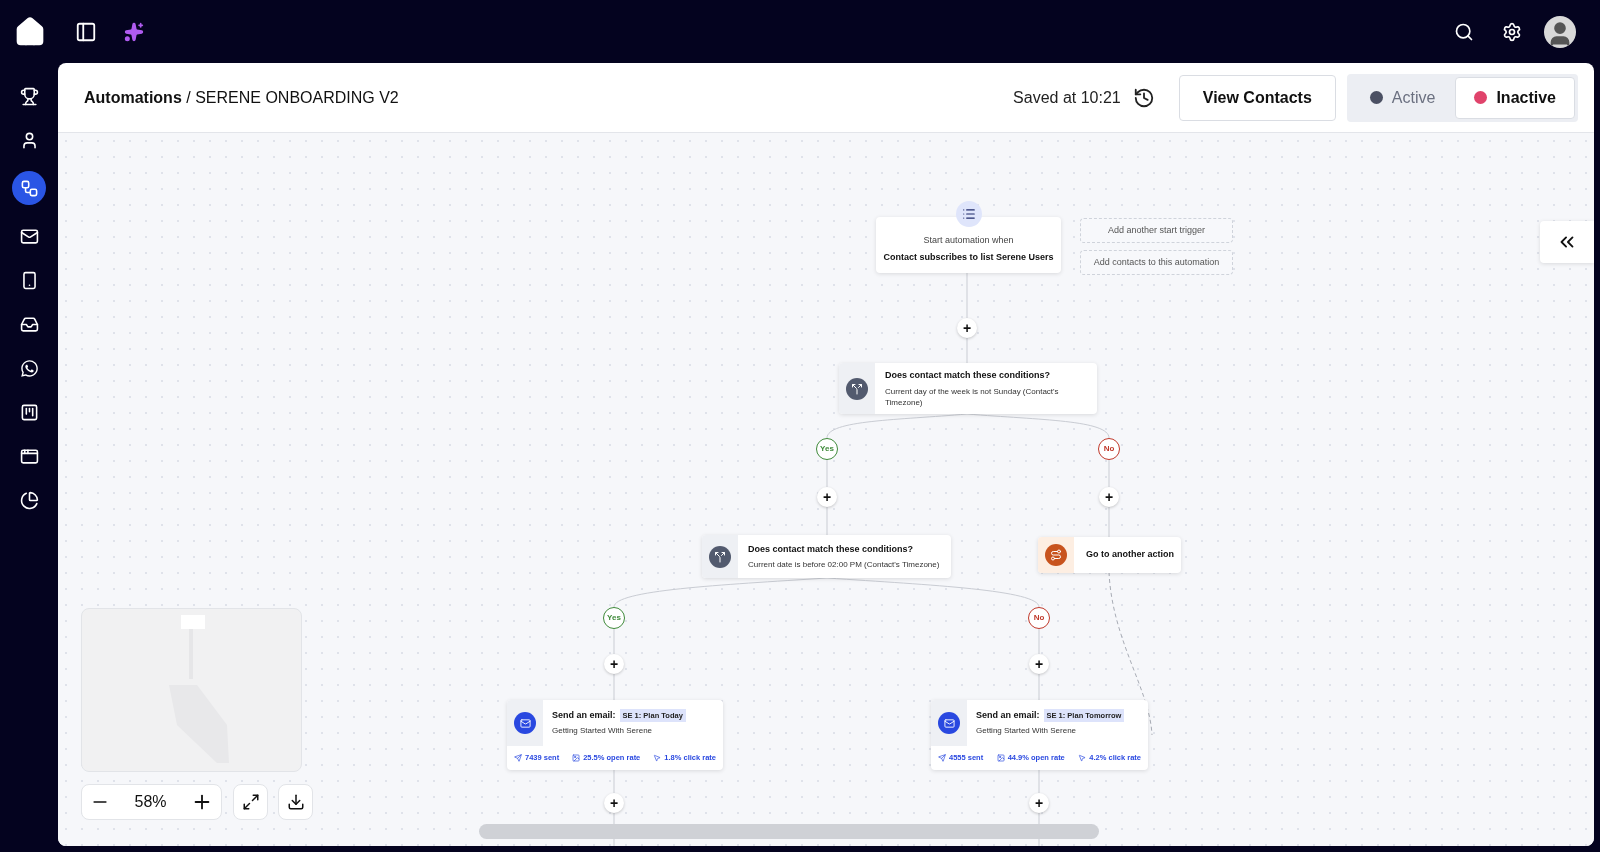 The image size is (1600, 852). I want to click on breadcrumb-link: Automations, so click(133, 97).